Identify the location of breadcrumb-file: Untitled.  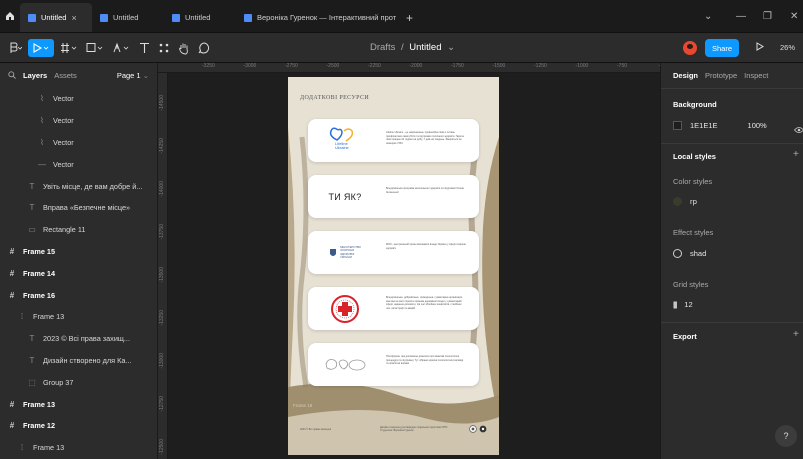
(425, 47).